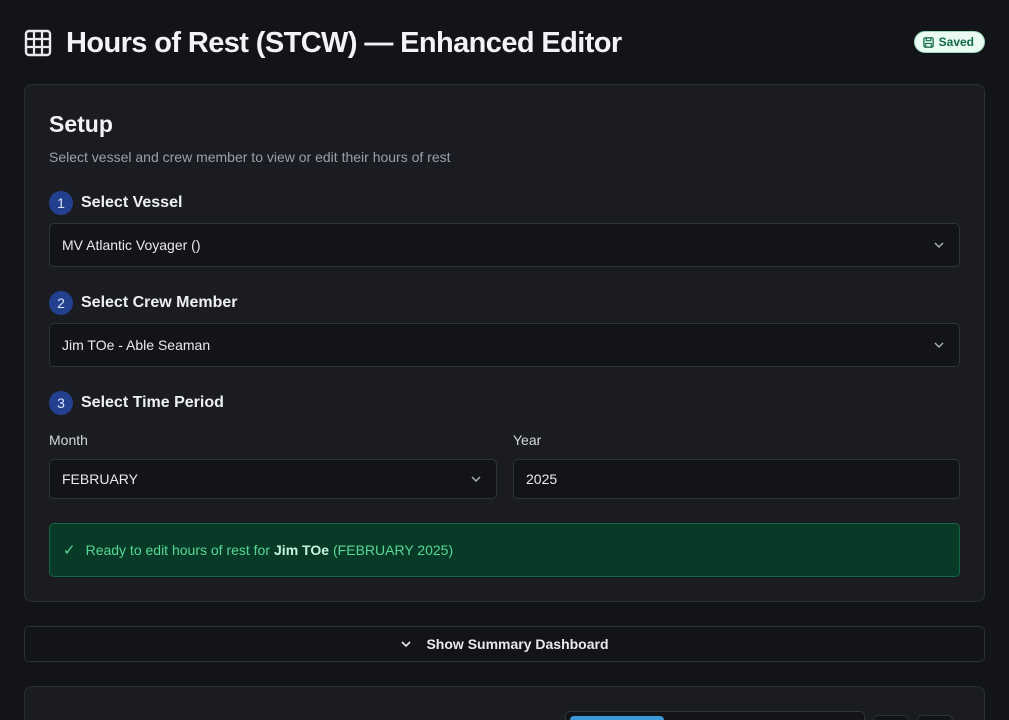  Describe the element at coordinates (542, 479) in the screenshot. I see `year-input-value: 2025` at that location.